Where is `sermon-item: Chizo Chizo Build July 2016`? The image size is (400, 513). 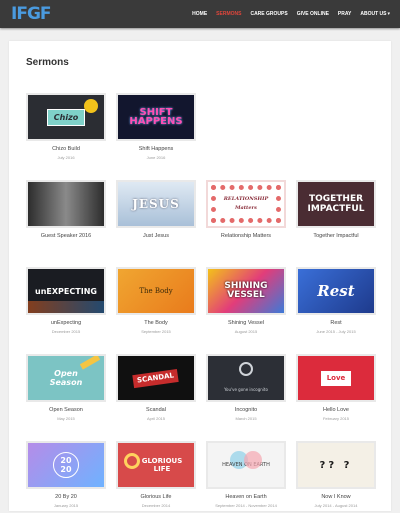 sermon-item: Chizo Chizo Build July 2016 is located at coordinates (66, 129).